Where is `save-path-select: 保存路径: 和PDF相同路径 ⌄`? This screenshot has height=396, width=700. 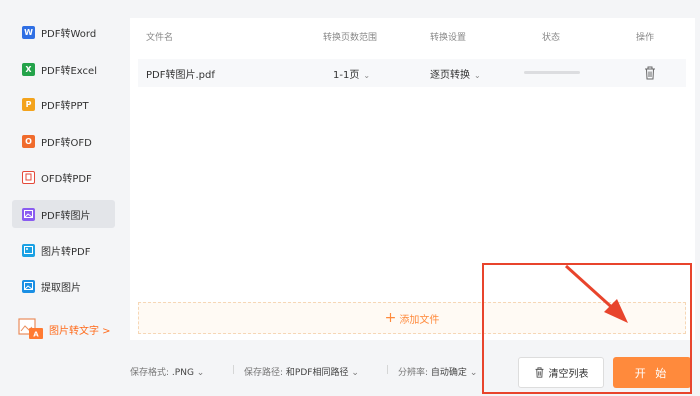
save-path-select: 保存路径: 和PDF相同路径 ⌄ is located at coordinates (301, 371).